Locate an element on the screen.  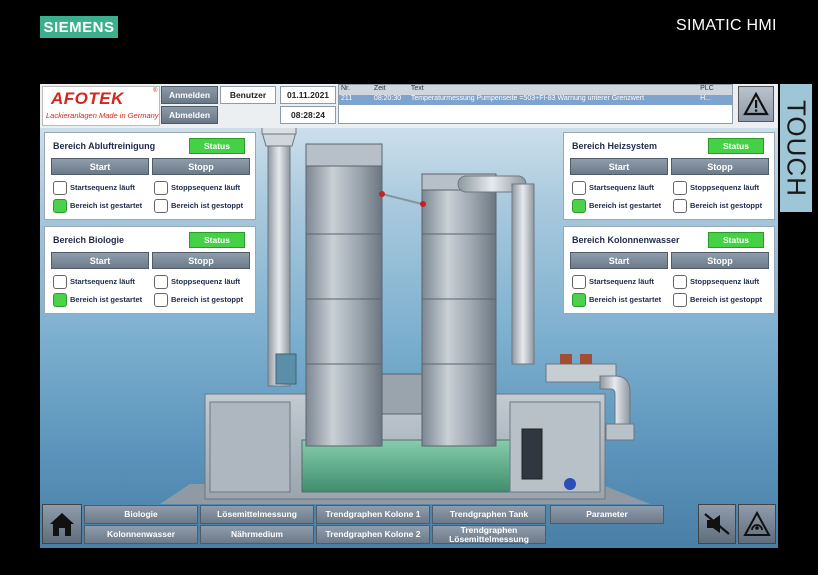
alarm-col-text: Text is located at coordinates (417, 88).